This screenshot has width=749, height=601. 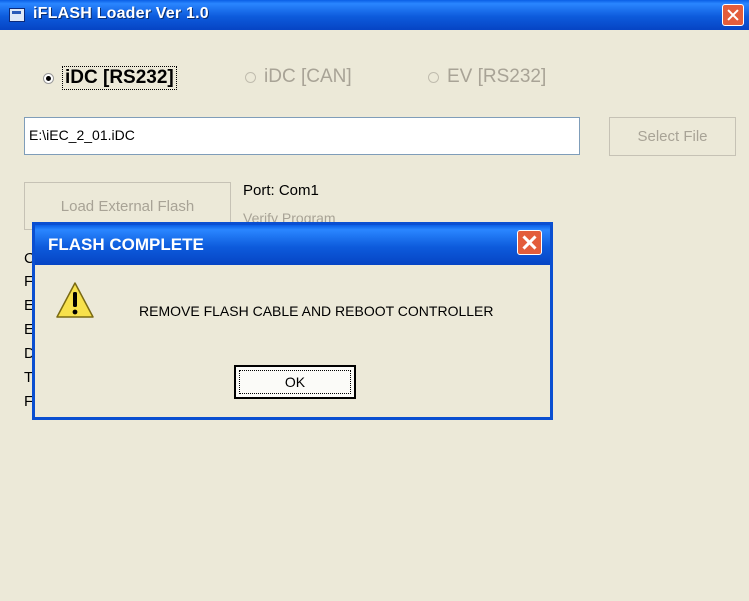 I want to click on dialog-message: REMOVE FLASH CABLE AND REBOOT CONTROLLER, so click(x=316, y=311).